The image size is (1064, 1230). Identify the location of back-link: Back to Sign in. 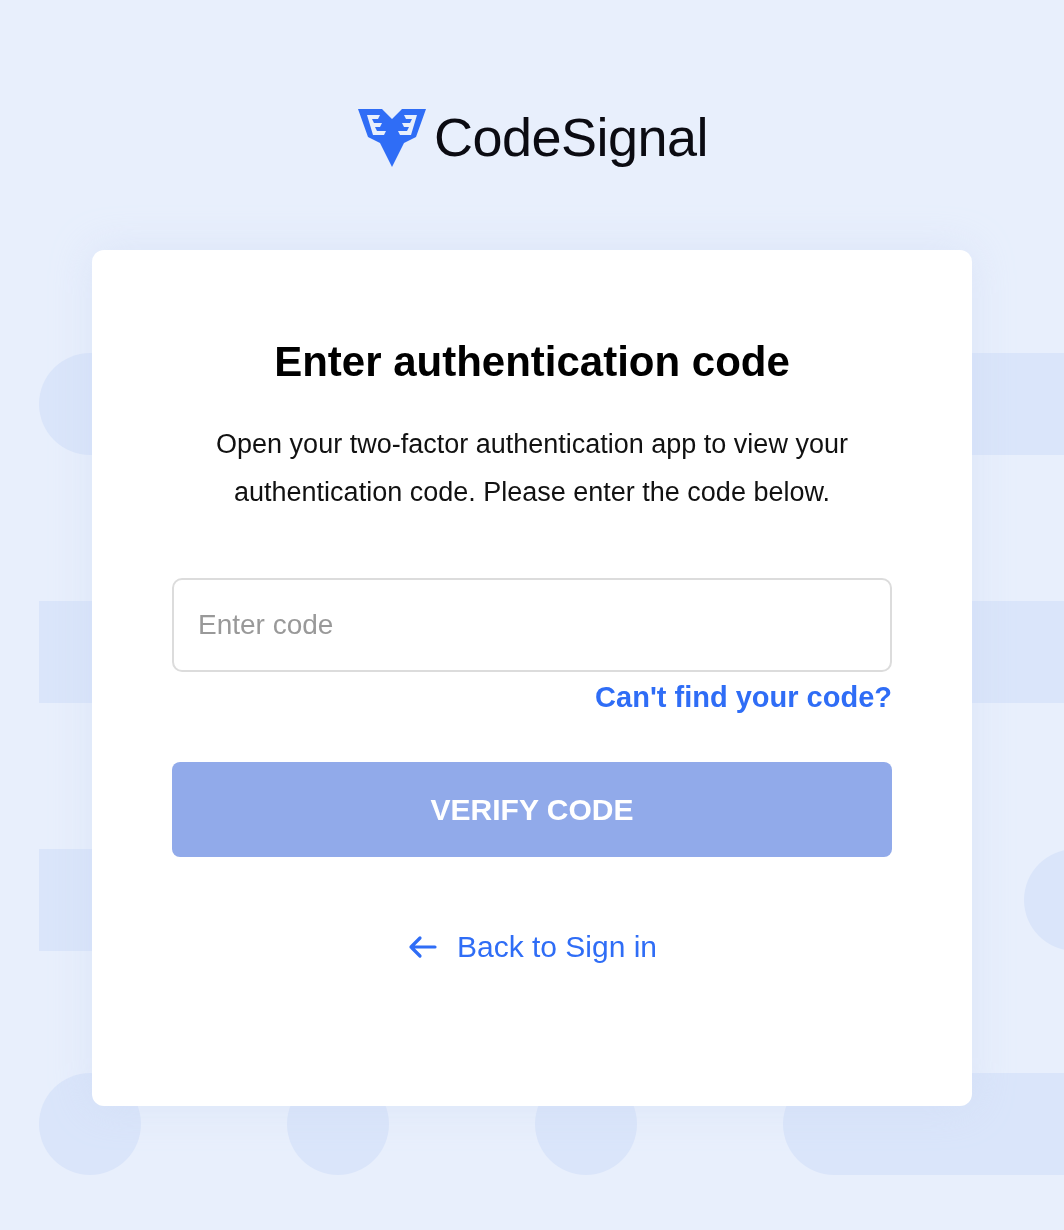
(532, 947).